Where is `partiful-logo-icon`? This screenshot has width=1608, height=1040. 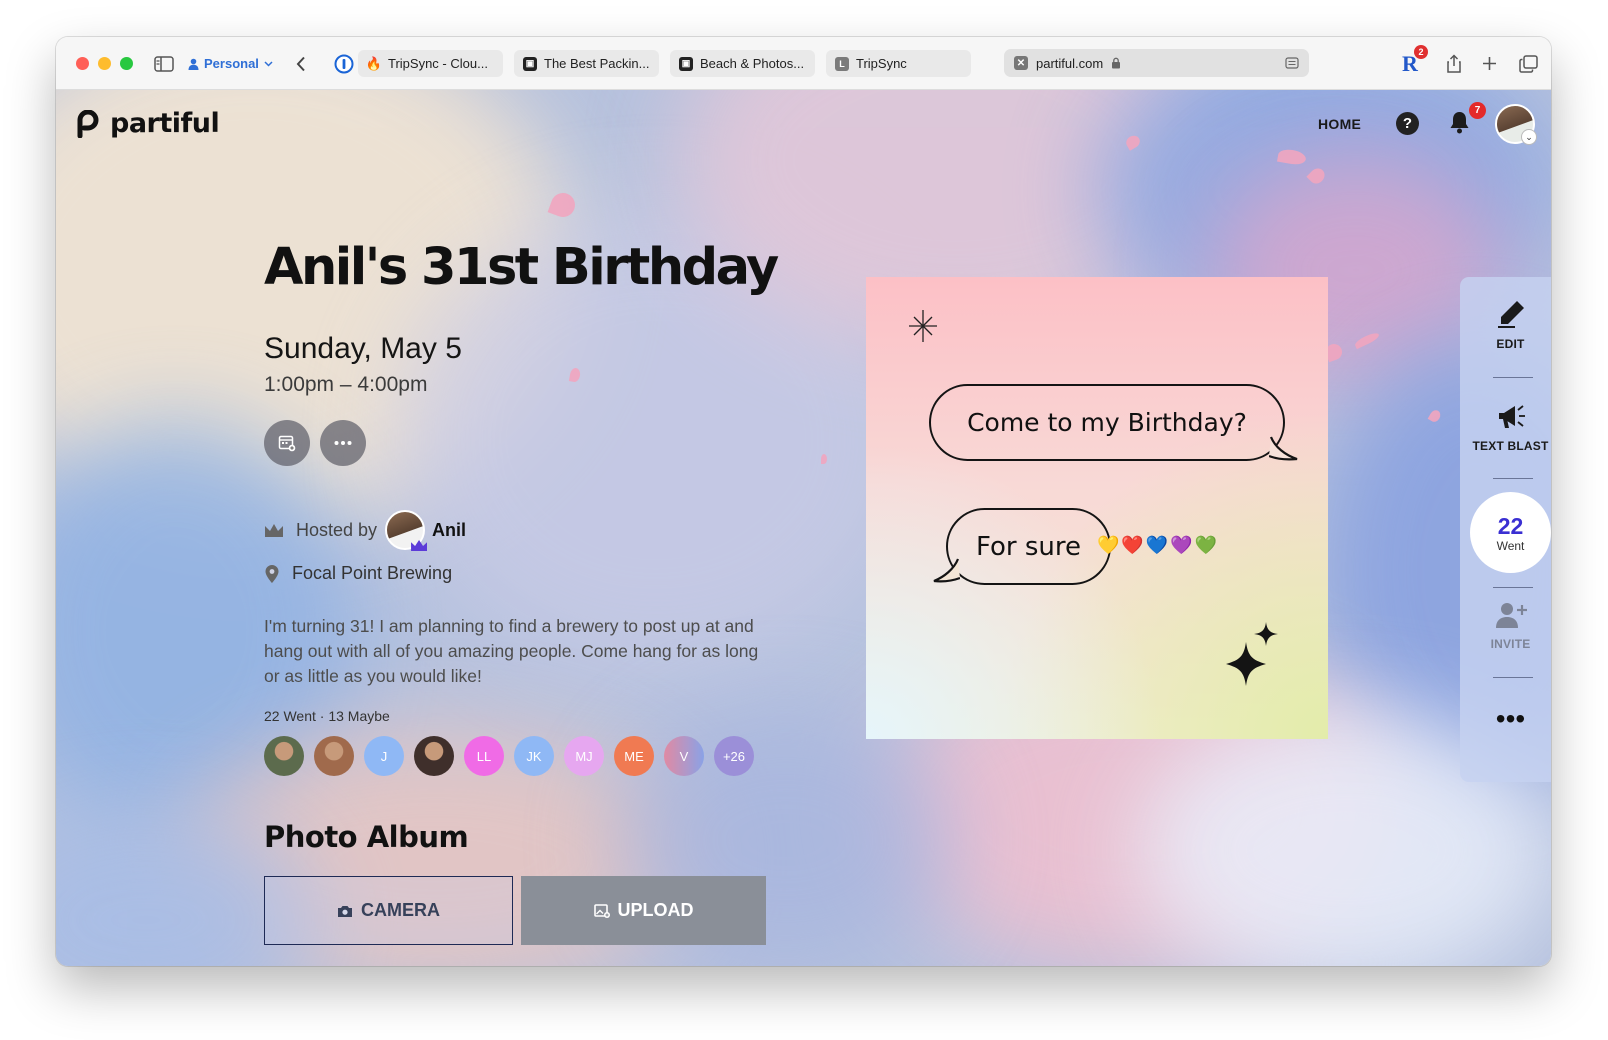 partiful-logo-icon is located at coordinates (88, 123).